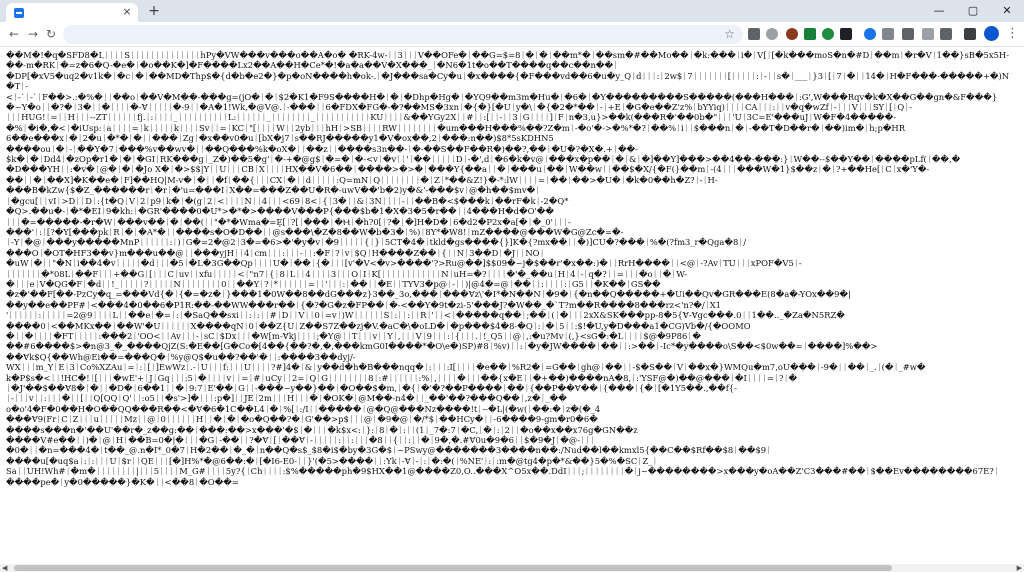 The height and width of the screenshot is (572, 1024). I want to click on maximize-button: ▢, so click(973, 11).